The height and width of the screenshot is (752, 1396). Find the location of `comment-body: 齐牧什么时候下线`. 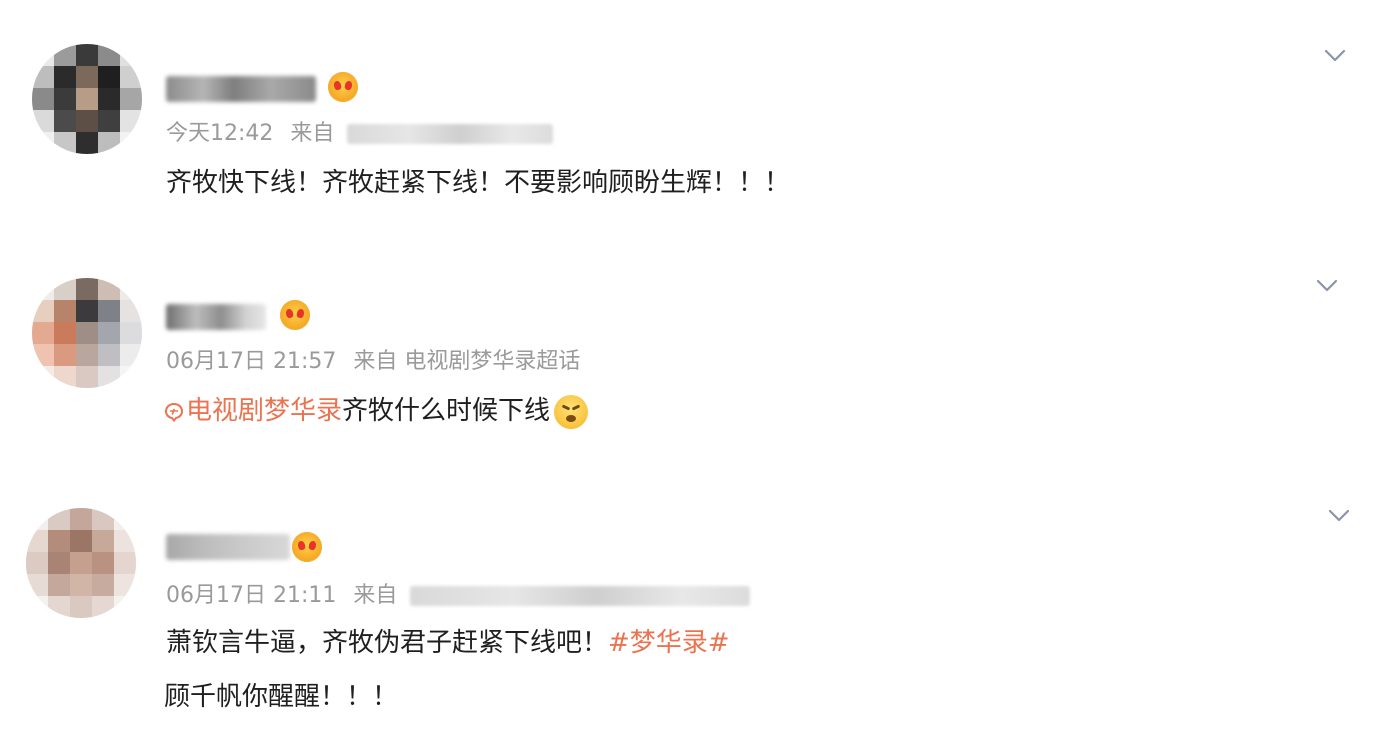

comment-body: 齐牧什么时候下线 is located at coordinates (446, 411).